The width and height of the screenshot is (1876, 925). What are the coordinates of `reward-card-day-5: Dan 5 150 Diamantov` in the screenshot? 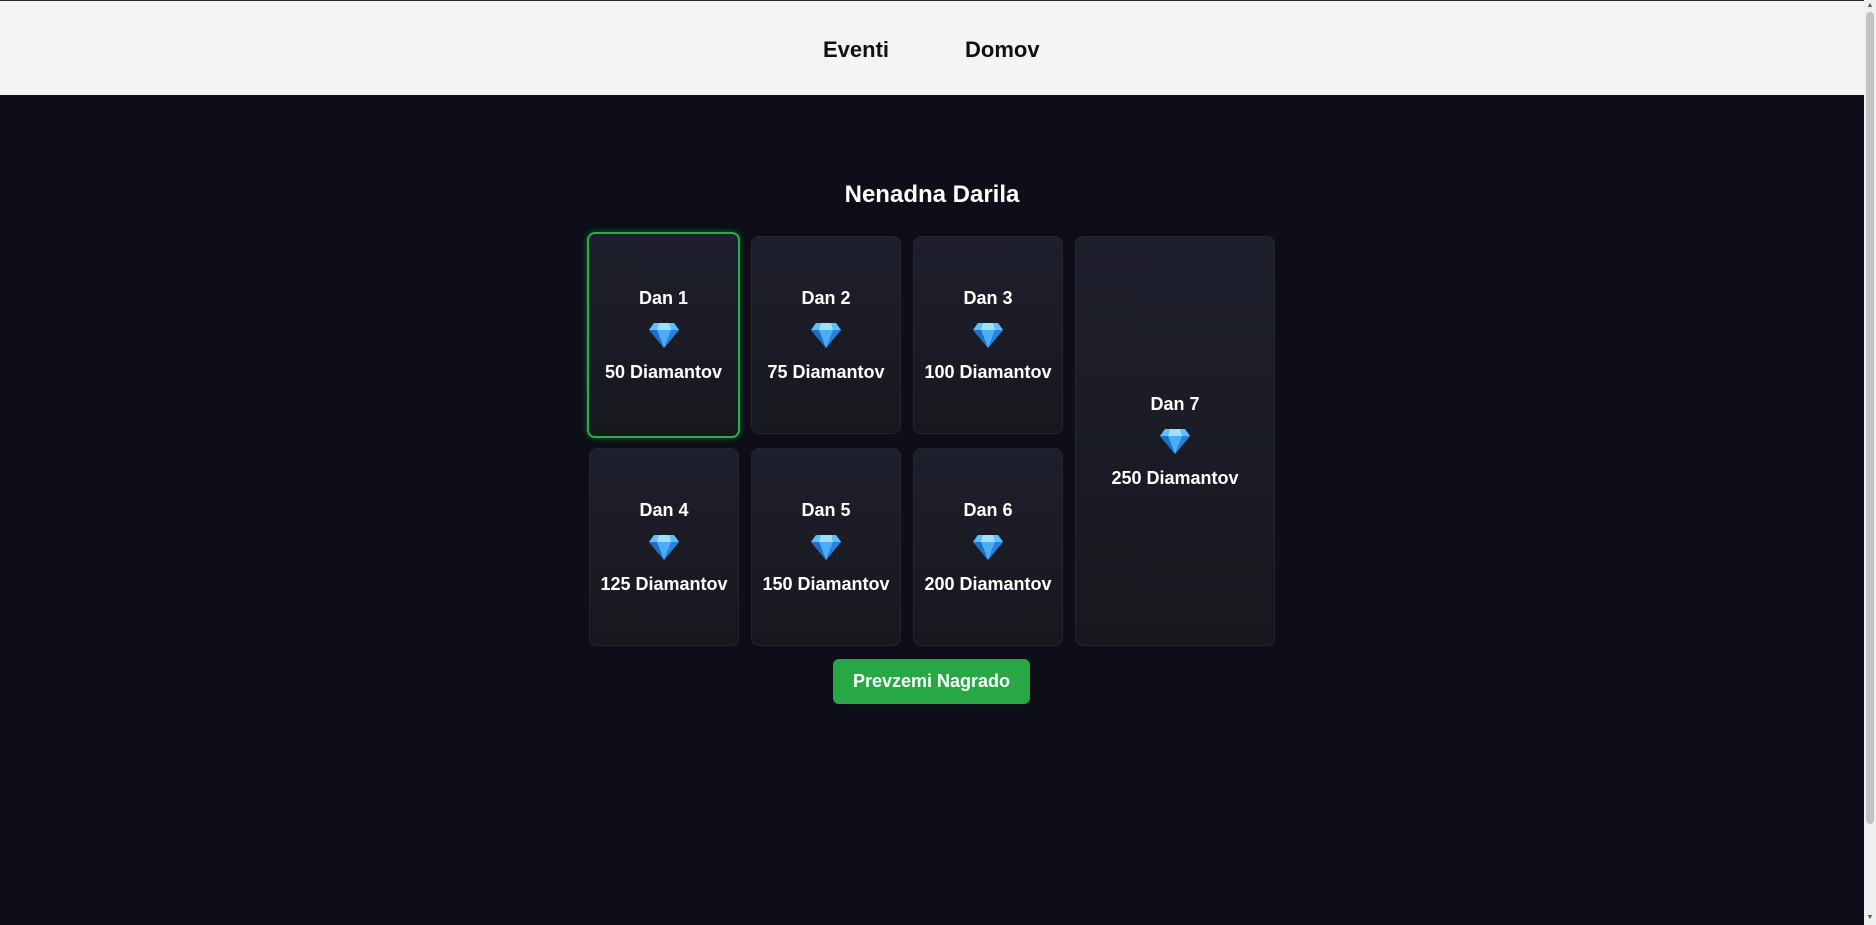 It's located at (826, 547).